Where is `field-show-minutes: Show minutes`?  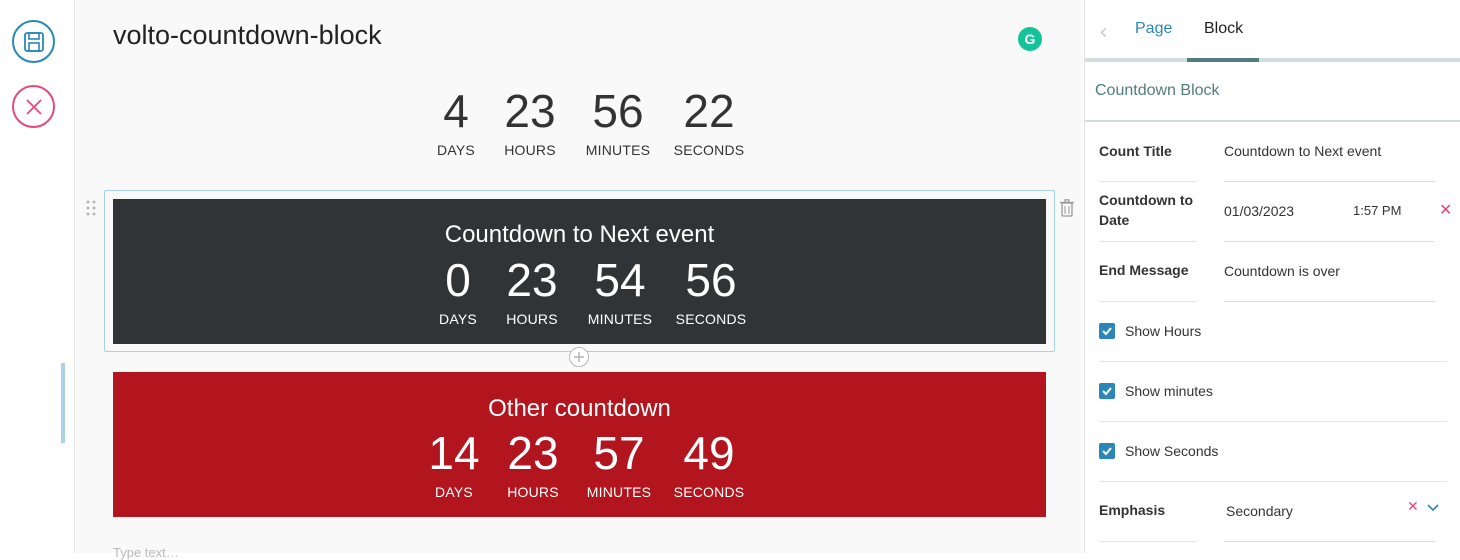 field-show-minutes: Show minutes is located at coordinates (1273, 392).